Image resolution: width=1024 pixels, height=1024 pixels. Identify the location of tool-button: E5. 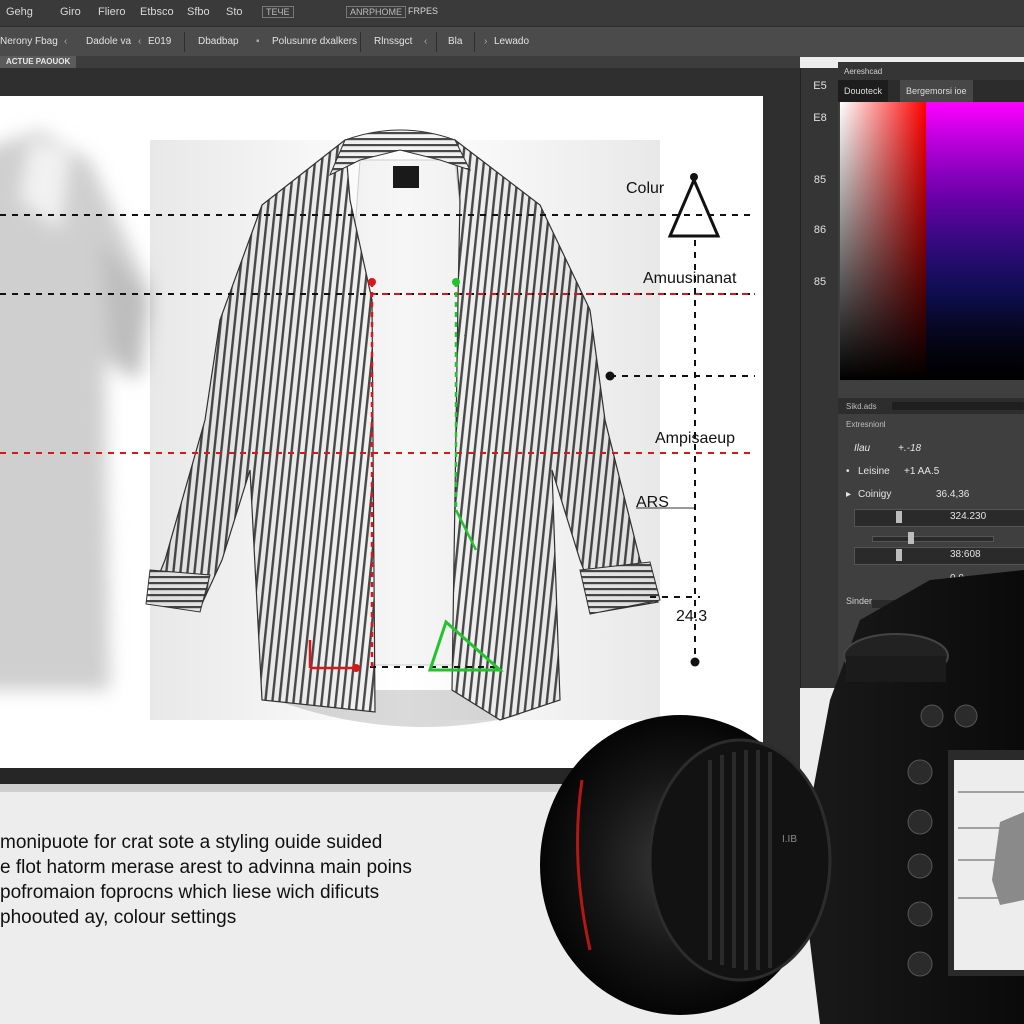
(820, 86).